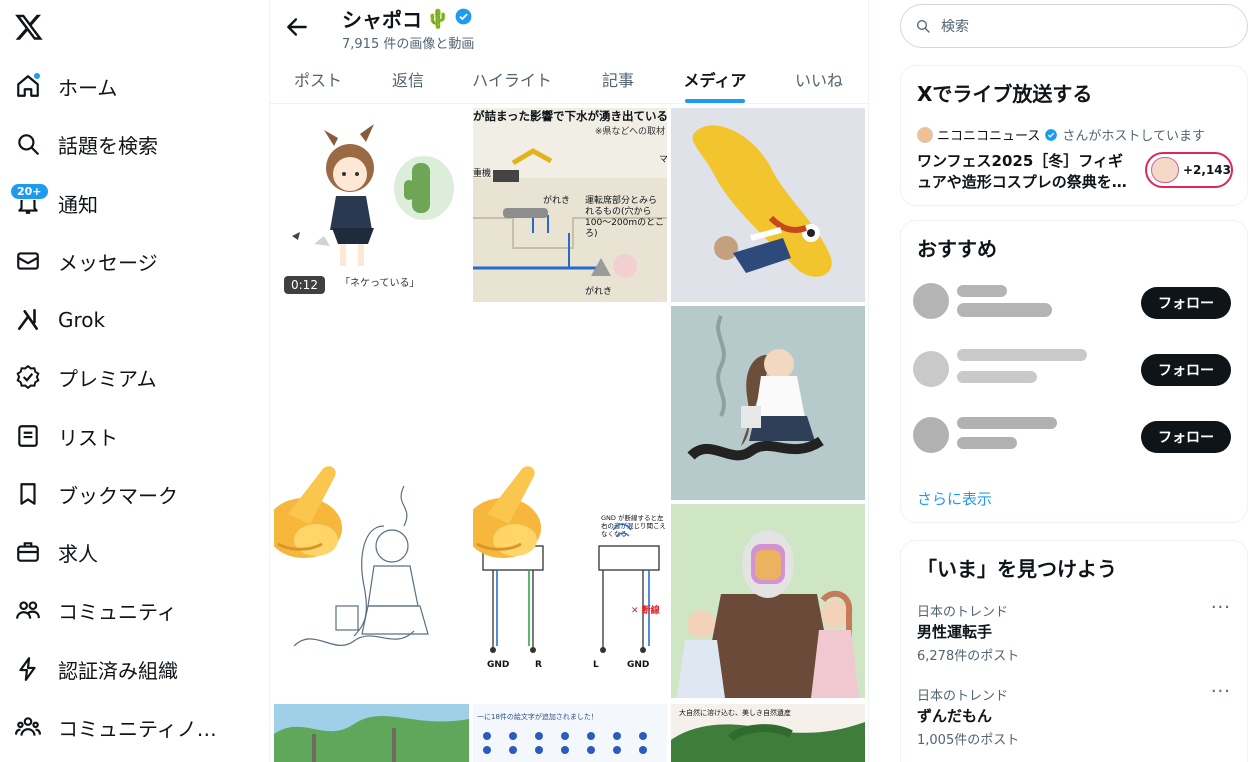 This screenshot has height=762, width=1259. Describe the element at coordinates (78, 553) in the screenshot. I see `nav-jobs-label: 求人` at that location.